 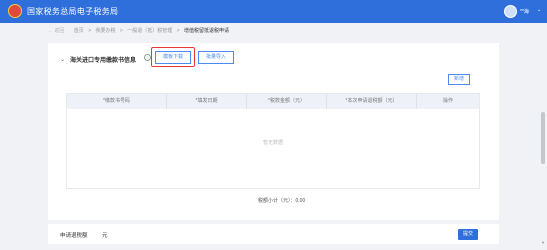 I want to click on table-header: *缴款书号码 *填发日期 *税款金额（元） *本次申请退税额（元） 操作, so click(x=273, y=101).